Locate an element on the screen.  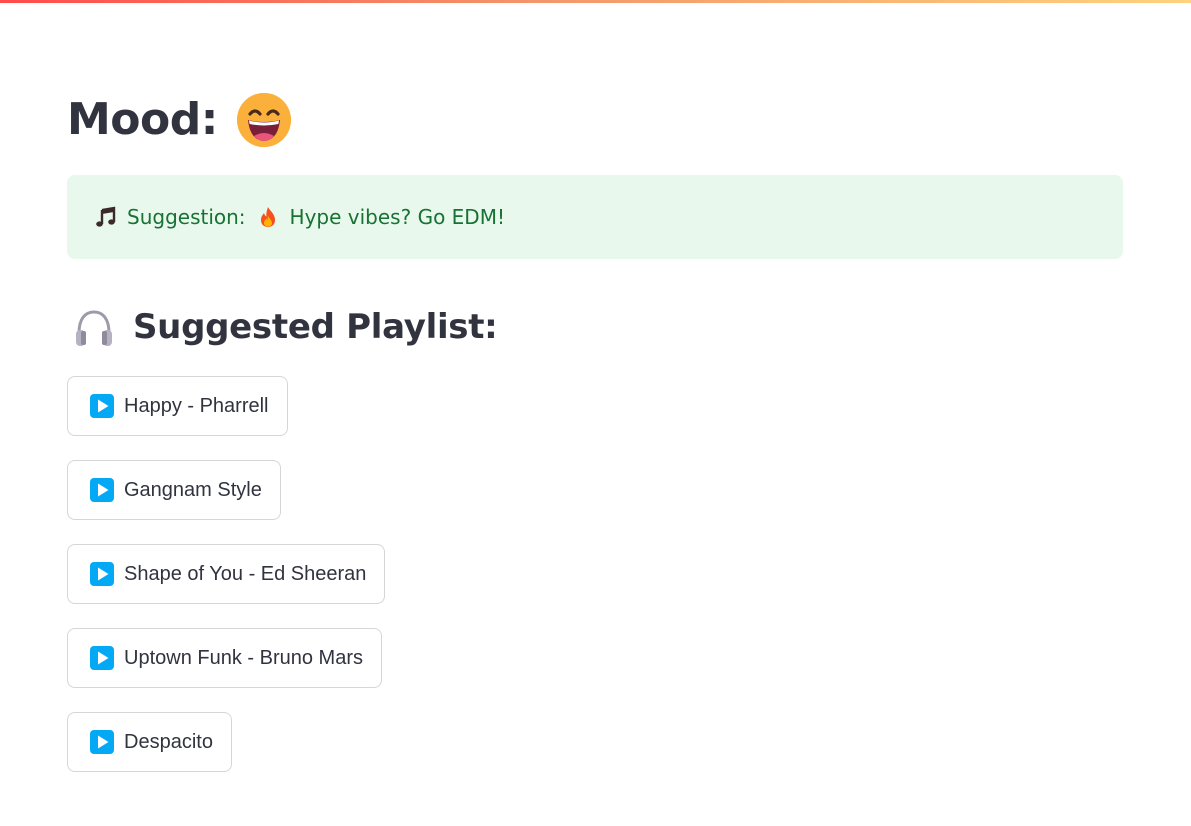
headphones-icon is located at coordinates (94, 327).